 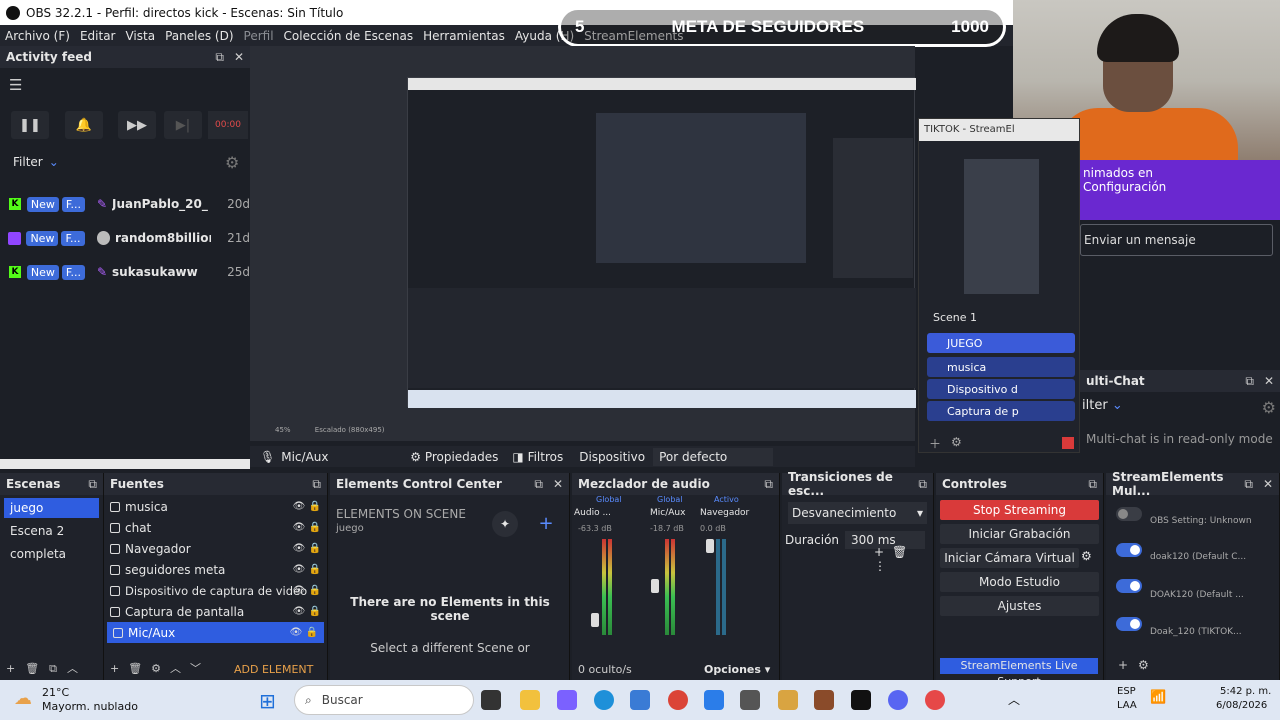 I want to click on source-item: Dispositivo de captura de video 👁 🔒, so click(x=215, y=590).